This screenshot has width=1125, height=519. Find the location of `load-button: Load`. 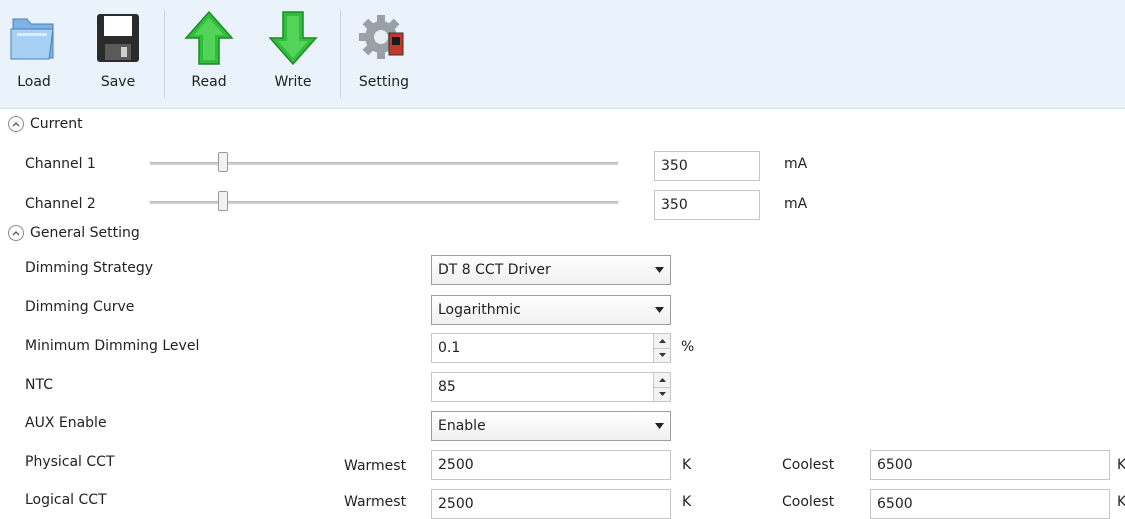

load-button: Load is located at coordinates (34, 54).